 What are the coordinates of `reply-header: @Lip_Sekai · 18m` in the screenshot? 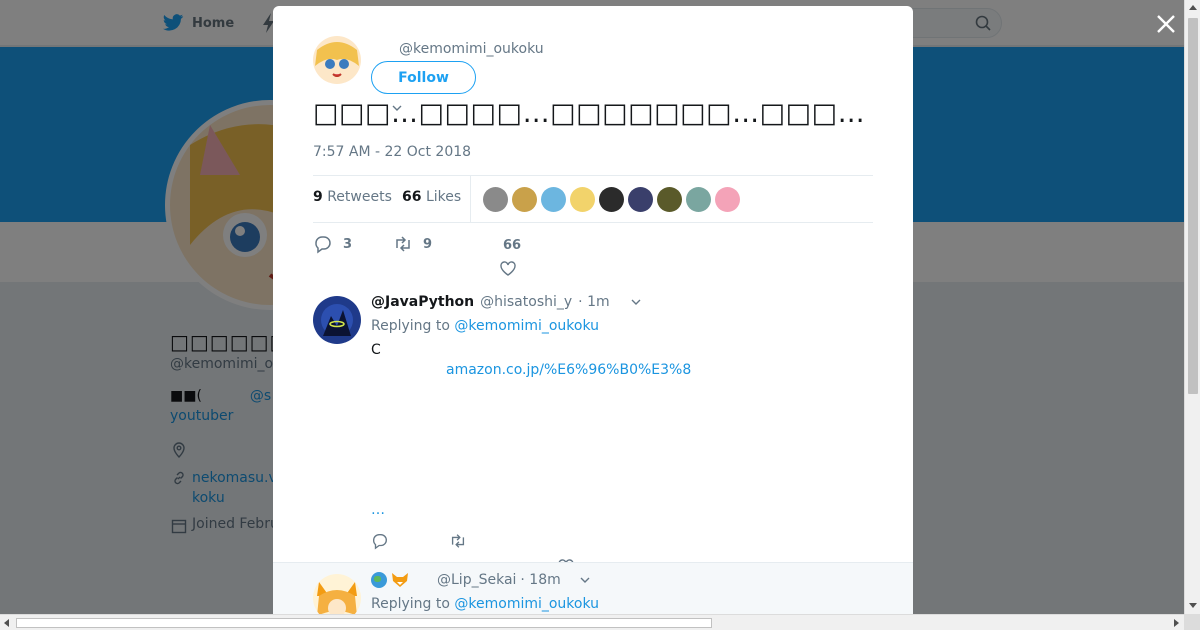 It's located at (481, 580).